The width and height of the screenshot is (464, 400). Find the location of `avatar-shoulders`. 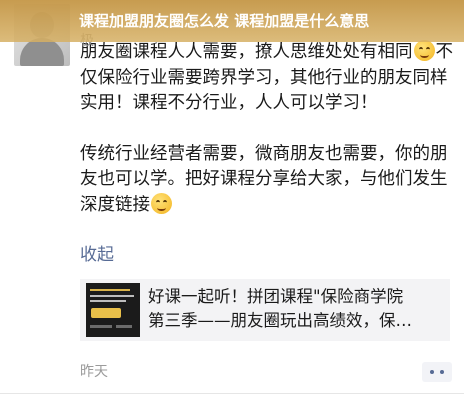

avatar-shoulders is located at coordinates (42, 52).